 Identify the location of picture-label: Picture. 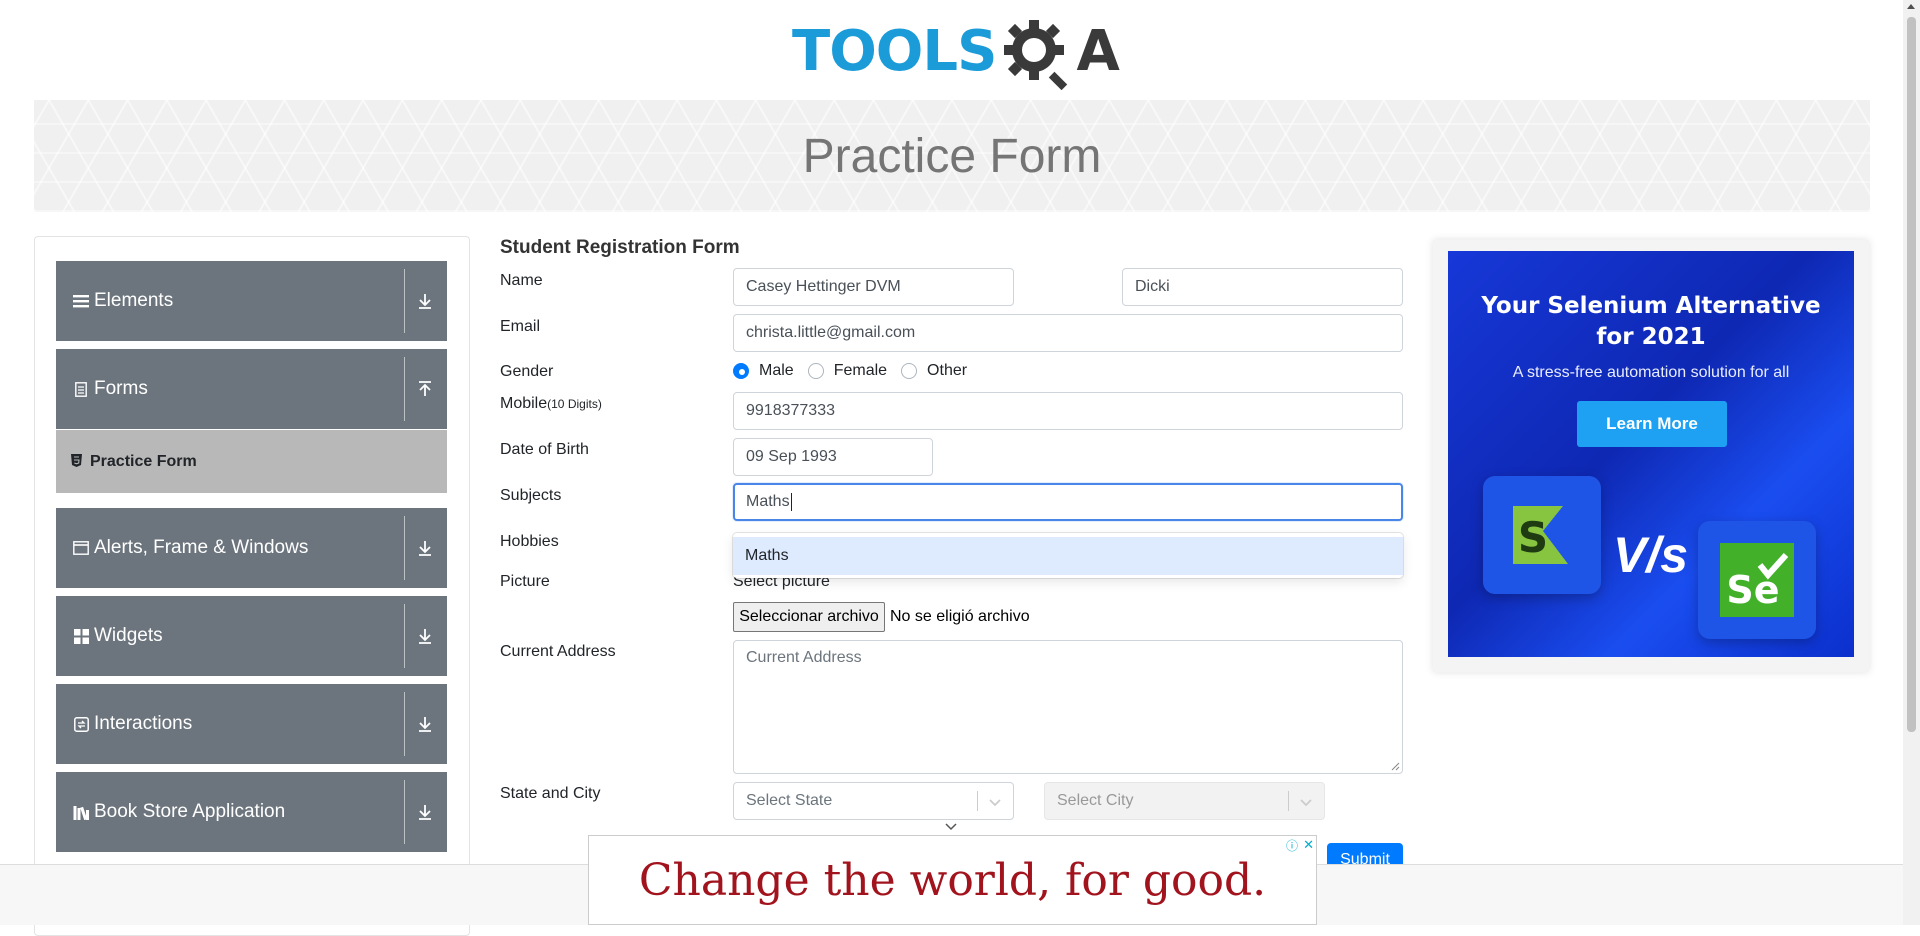
(525, 581).